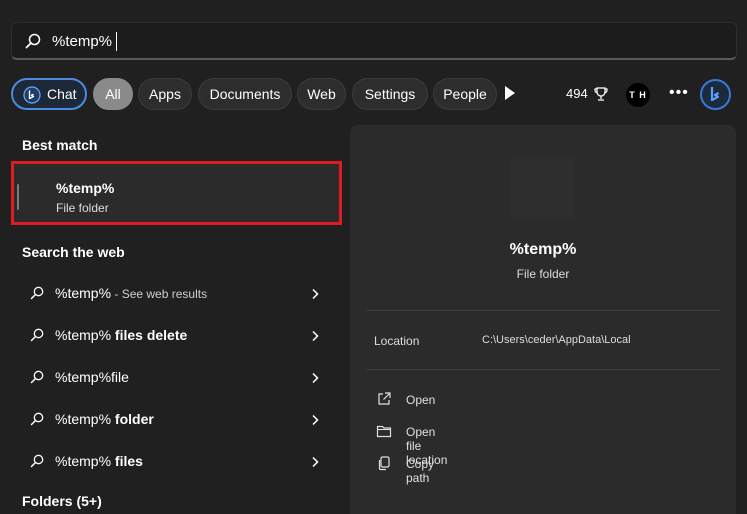  I want to click on best-match-result: %temp% File folder, so click(176, 193).